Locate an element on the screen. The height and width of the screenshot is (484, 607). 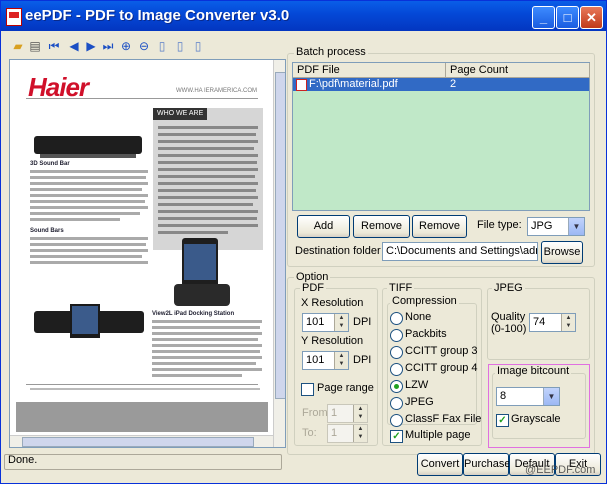
jpeg-options-label: JPEG is located at coordinates (508, 288).